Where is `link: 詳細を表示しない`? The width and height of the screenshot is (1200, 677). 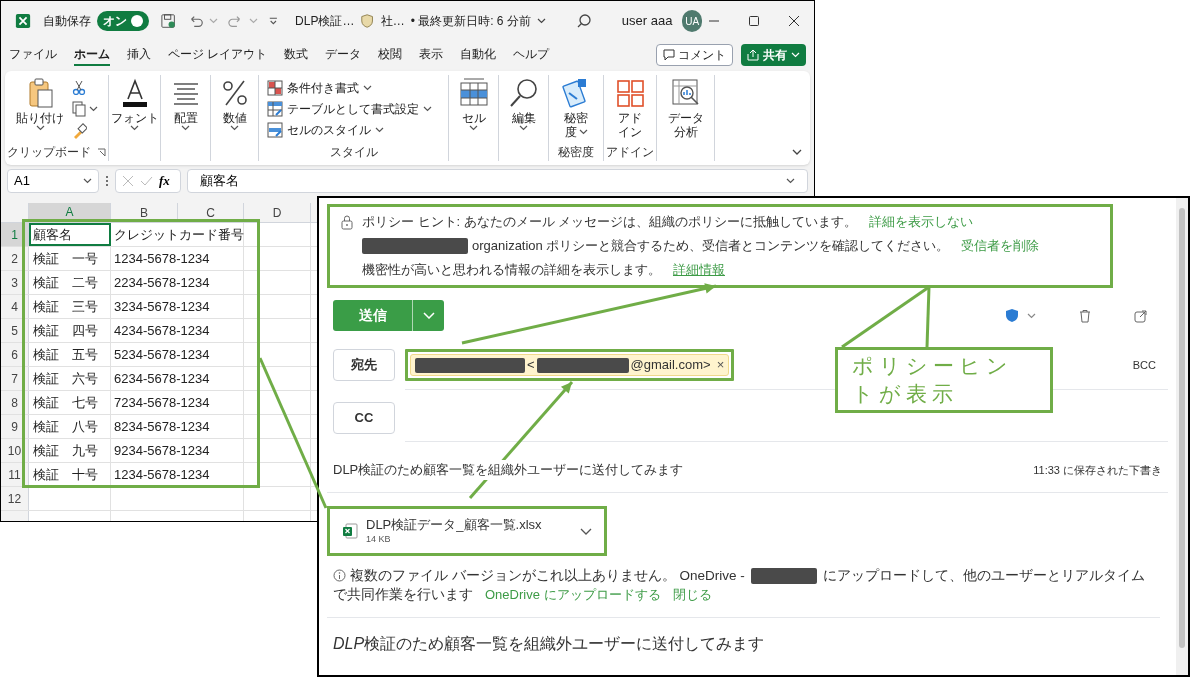 link: 詳細を表示しない is located at coordinates (921, 222).